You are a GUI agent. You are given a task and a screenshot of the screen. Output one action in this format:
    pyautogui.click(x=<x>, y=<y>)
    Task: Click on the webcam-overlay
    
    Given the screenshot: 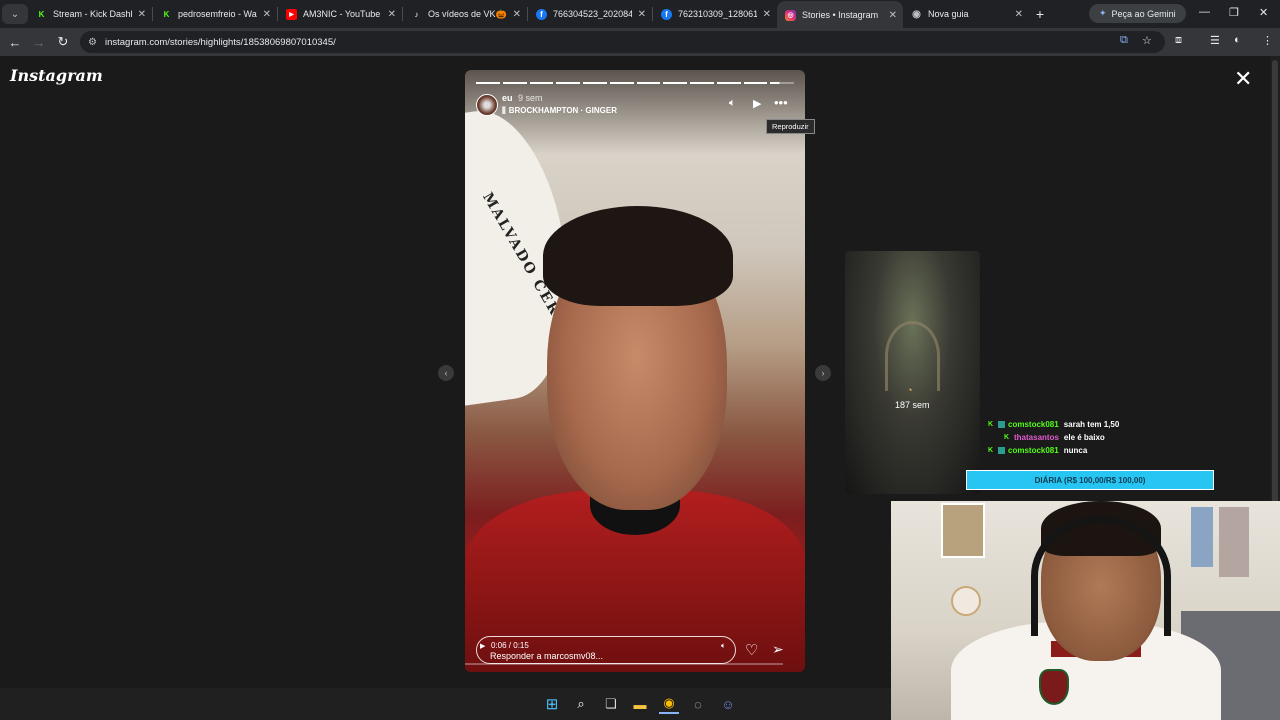 What is the action you would take?
    pyautogui.click(x=1085, y=610)
    